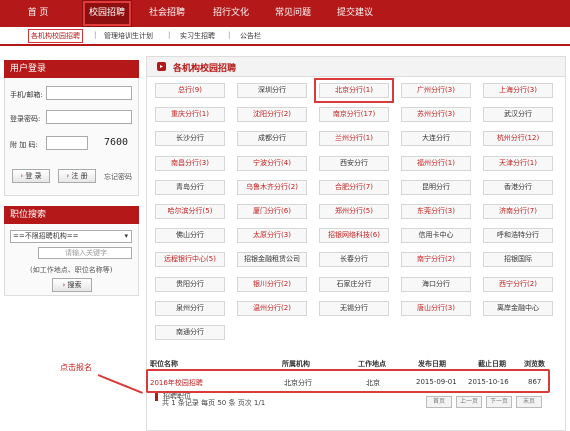 This screenshot has width=570, height=431. Describe the element at coordinates (72, 285) in the screenshot. I see `search-button: › 搜索` at that location.